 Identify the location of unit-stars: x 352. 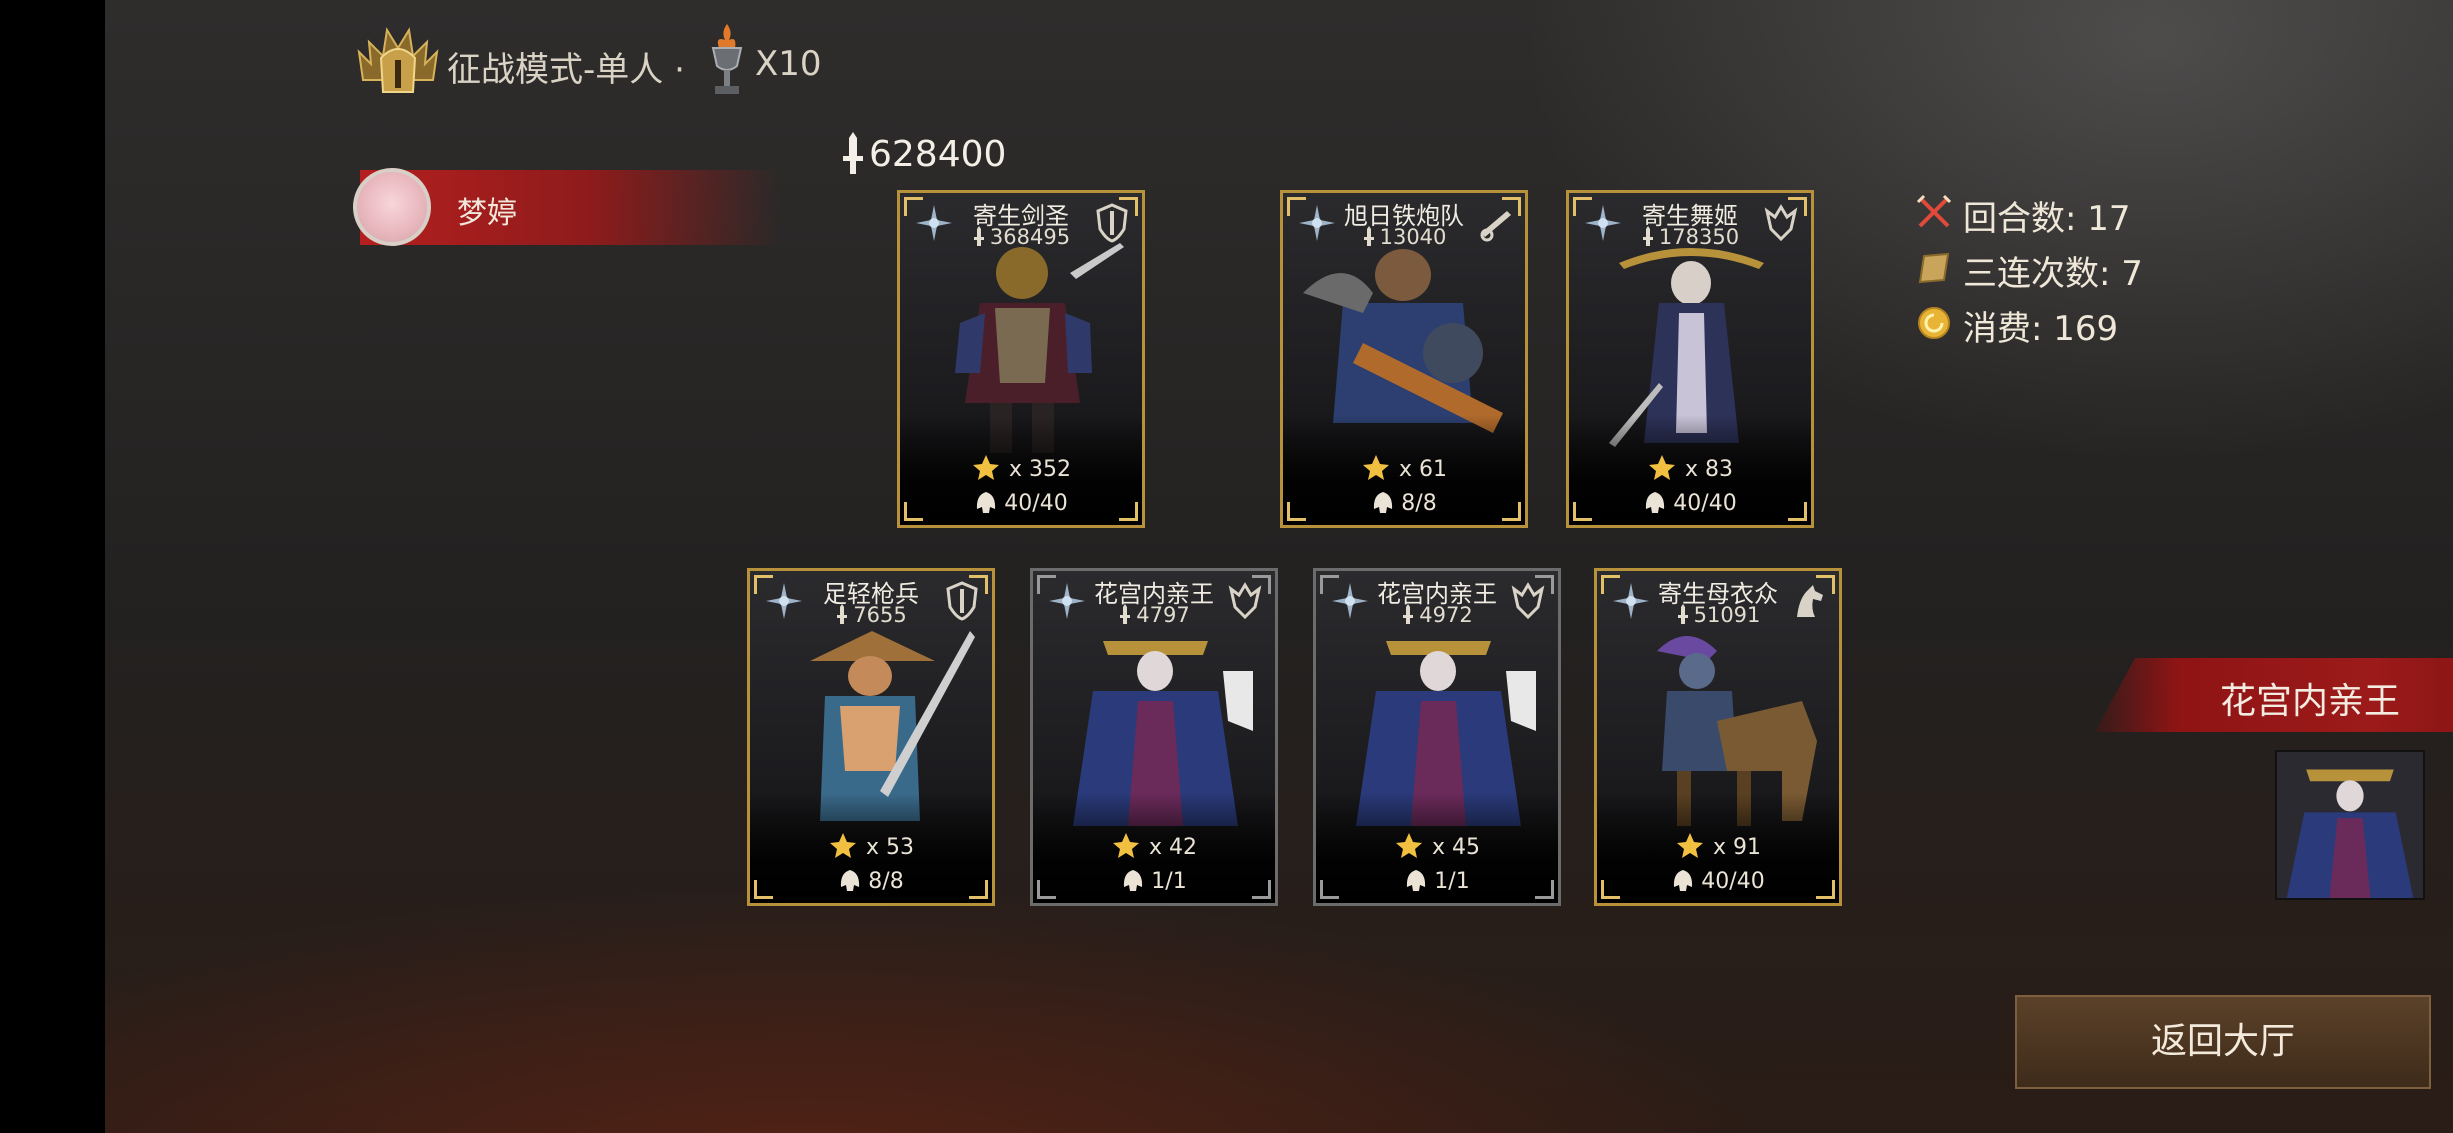
(1021, 468).